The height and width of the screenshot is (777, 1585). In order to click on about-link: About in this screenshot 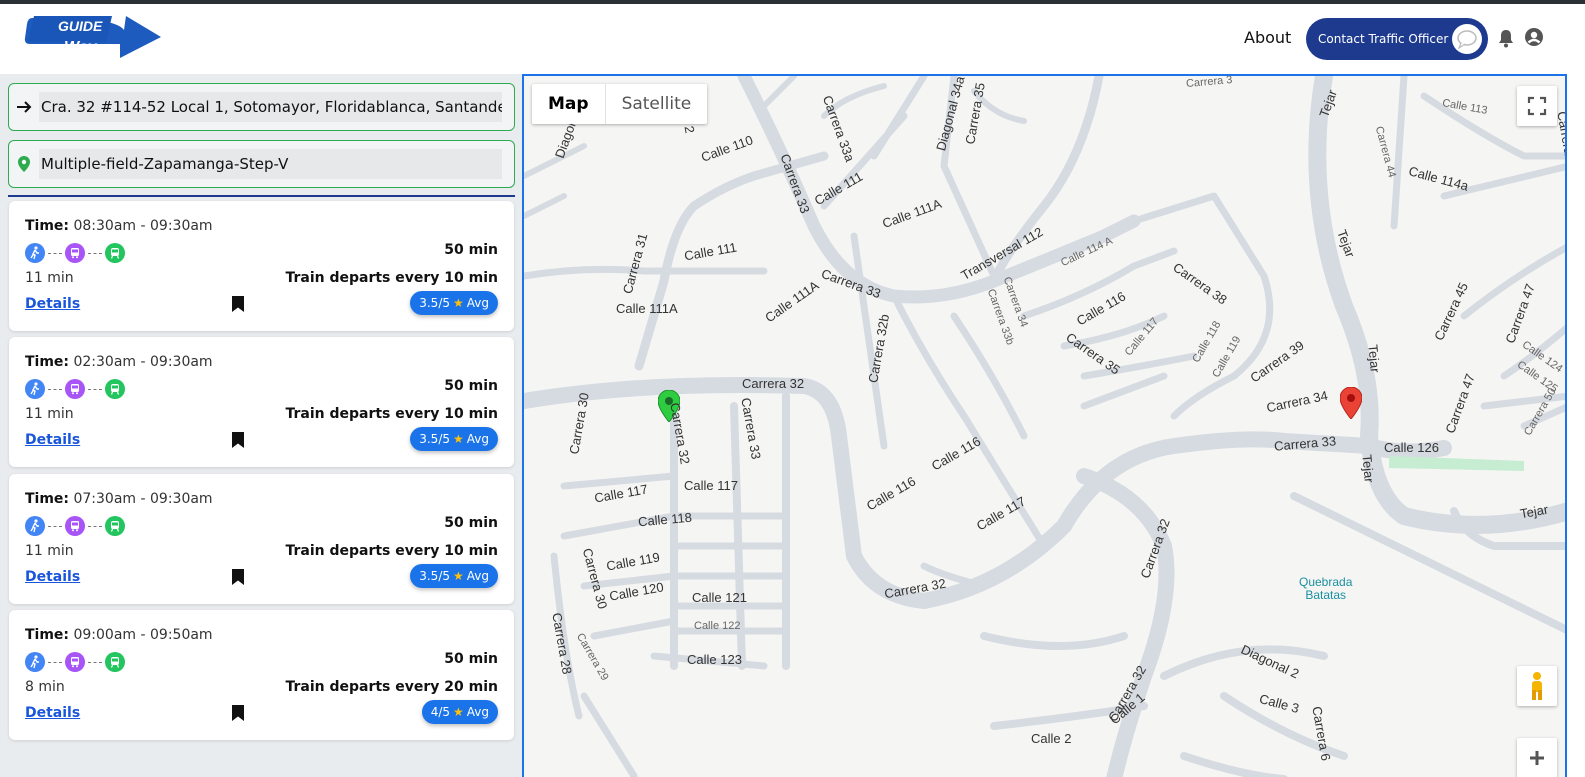, I will do `click(1267, 37)`.